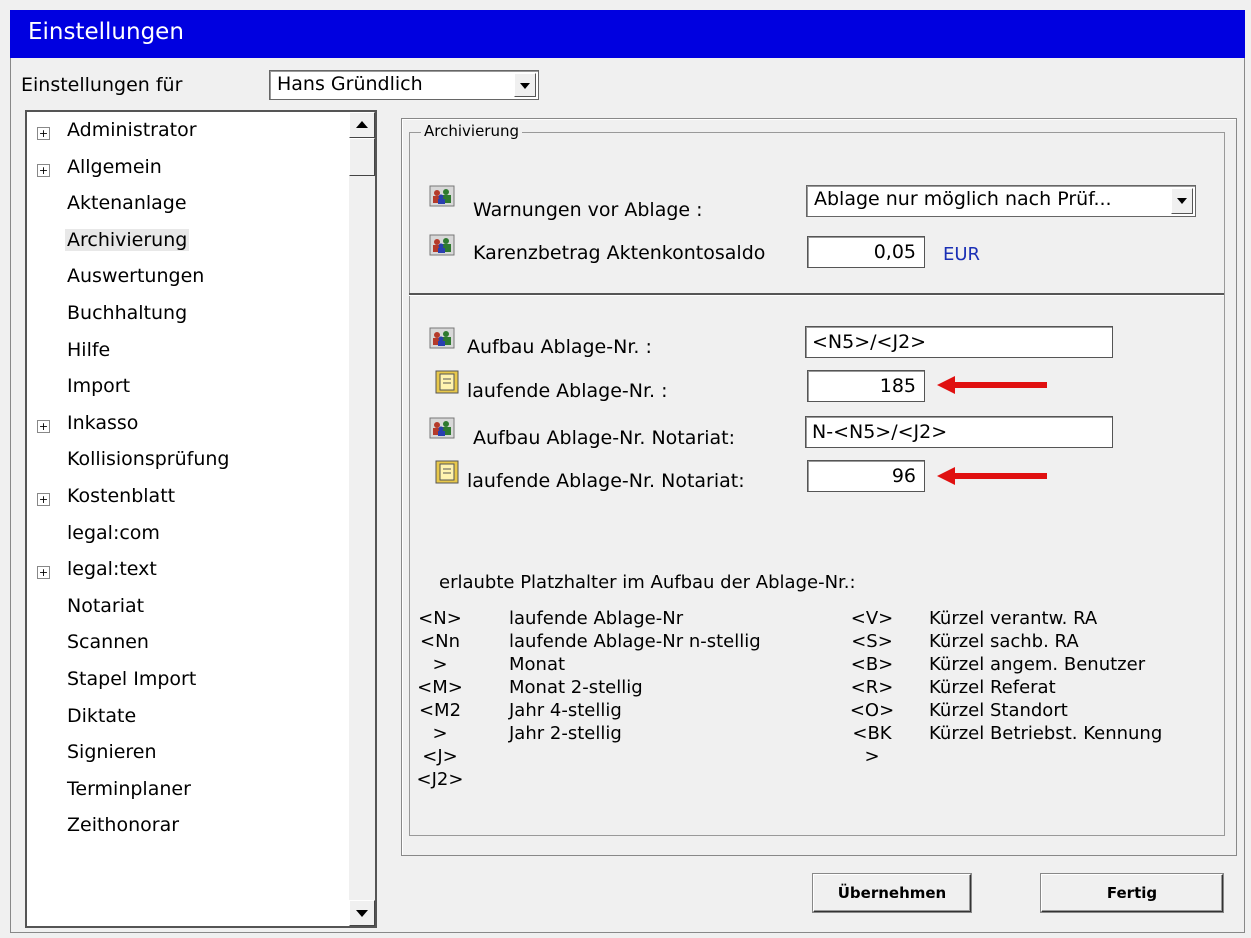 This screenshot has height=938, width=1251. I want to click on placeholders-left-desc-item: Jahr 2-stellig, so click(565, 733).